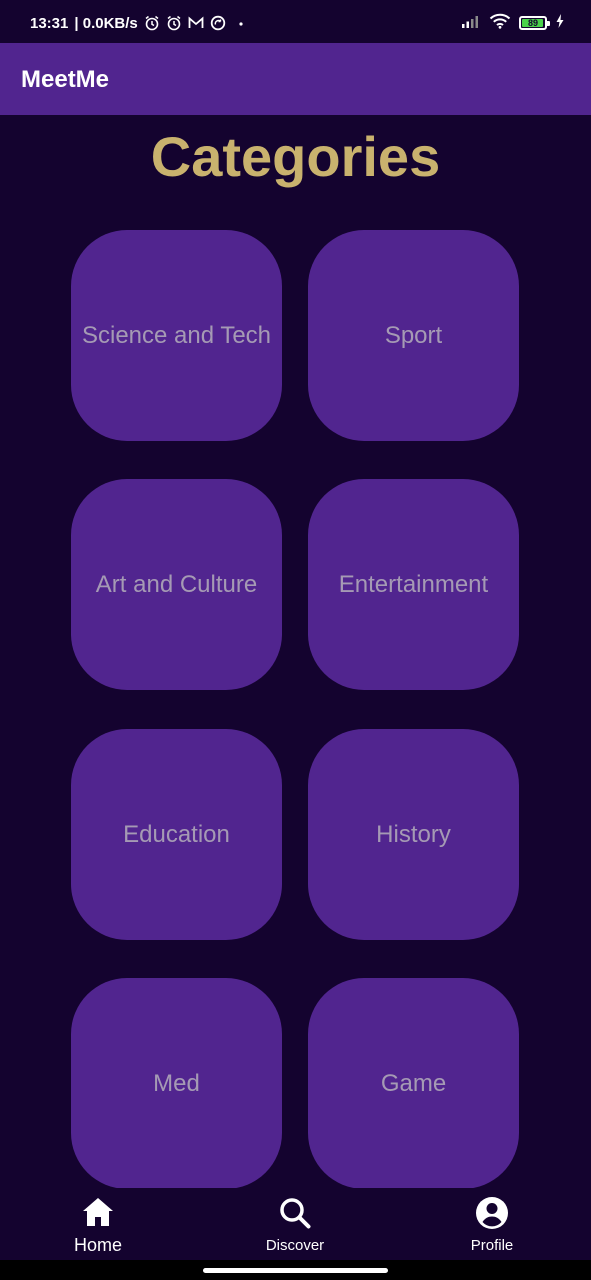 The width and height of the screenshot is (591, 1280). What do you see at coordinates (500, 23) in the screenshot?
I see `wifi-icon` at bounding box center [500, 23].